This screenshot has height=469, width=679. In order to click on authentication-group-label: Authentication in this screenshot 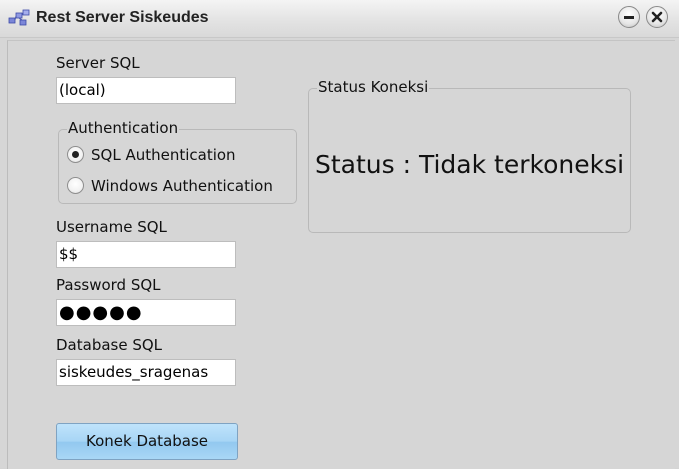, I will do `click(123, 128)`.